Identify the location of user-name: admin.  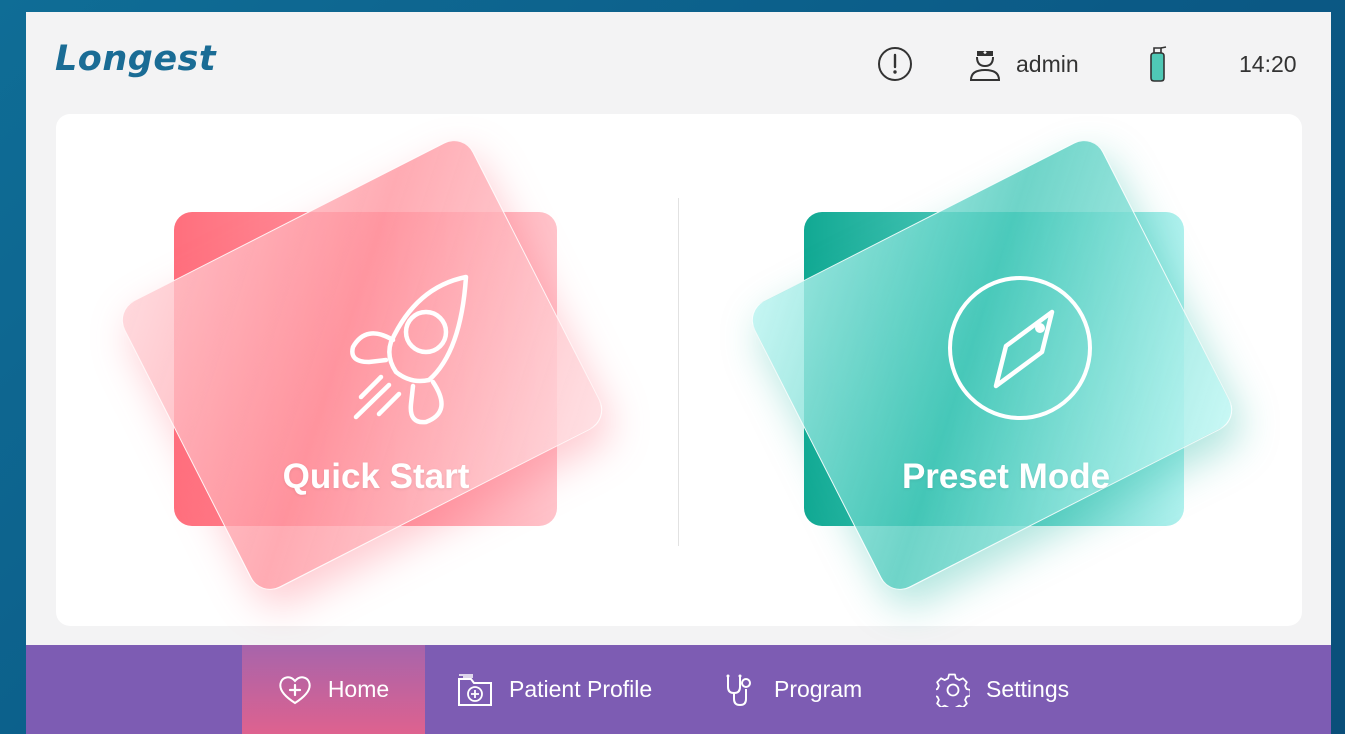
(1047, 63).